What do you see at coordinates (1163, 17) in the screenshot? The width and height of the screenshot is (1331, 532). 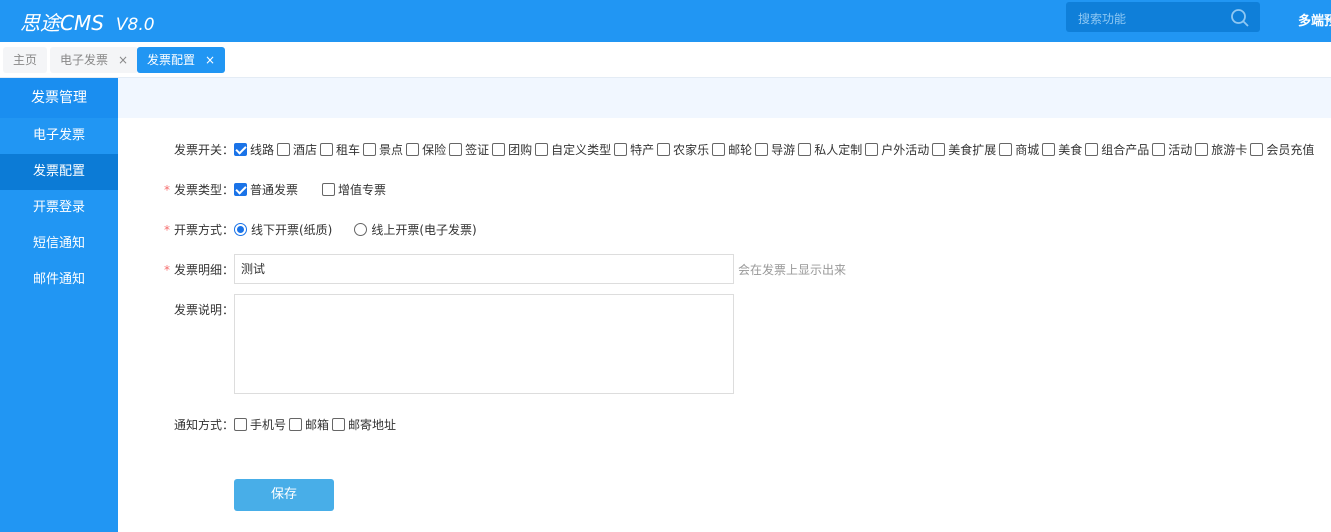 I see `search-input: 搜索功能` at bounding box center [1163, 17].